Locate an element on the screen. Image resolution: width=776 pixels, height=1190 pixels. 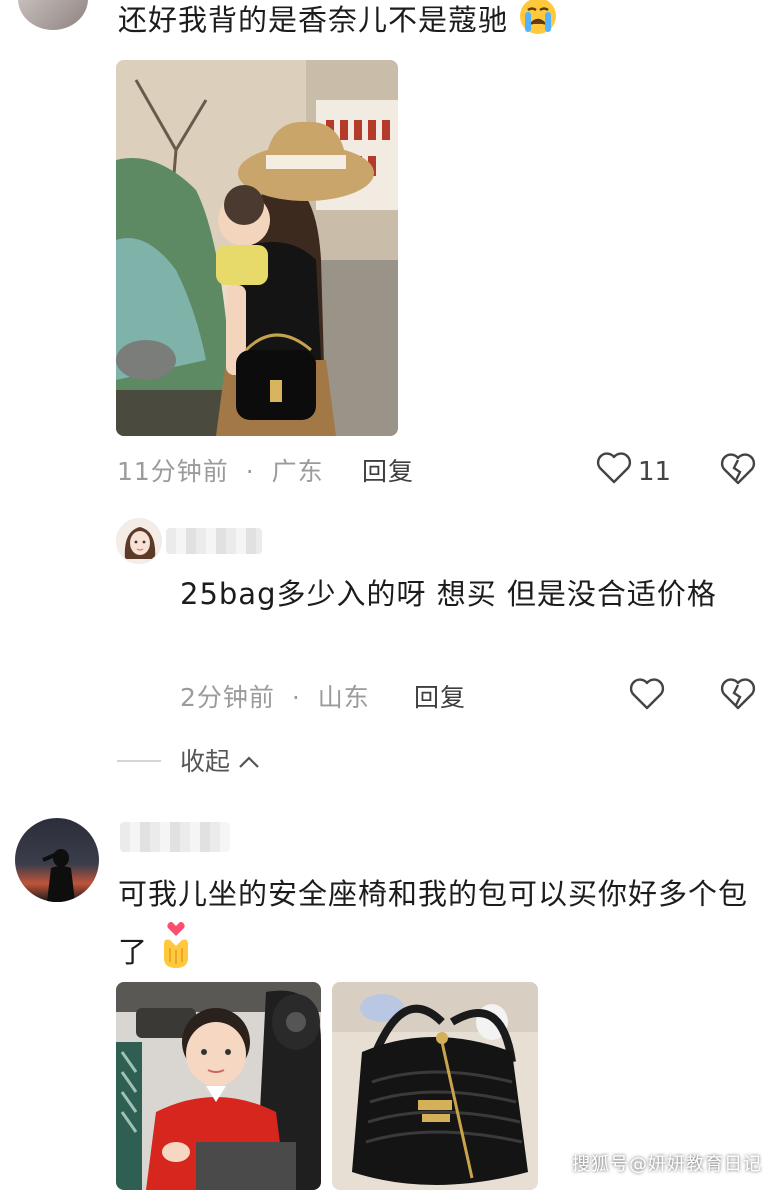
reply1-like-button is located at coordinates (647, 697).